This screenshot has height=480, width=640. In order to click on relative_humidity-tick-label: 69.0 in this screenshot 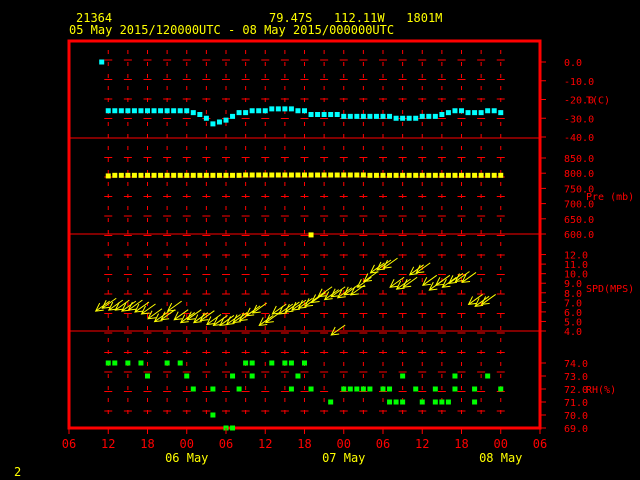, I will do `click(576, 429)`.